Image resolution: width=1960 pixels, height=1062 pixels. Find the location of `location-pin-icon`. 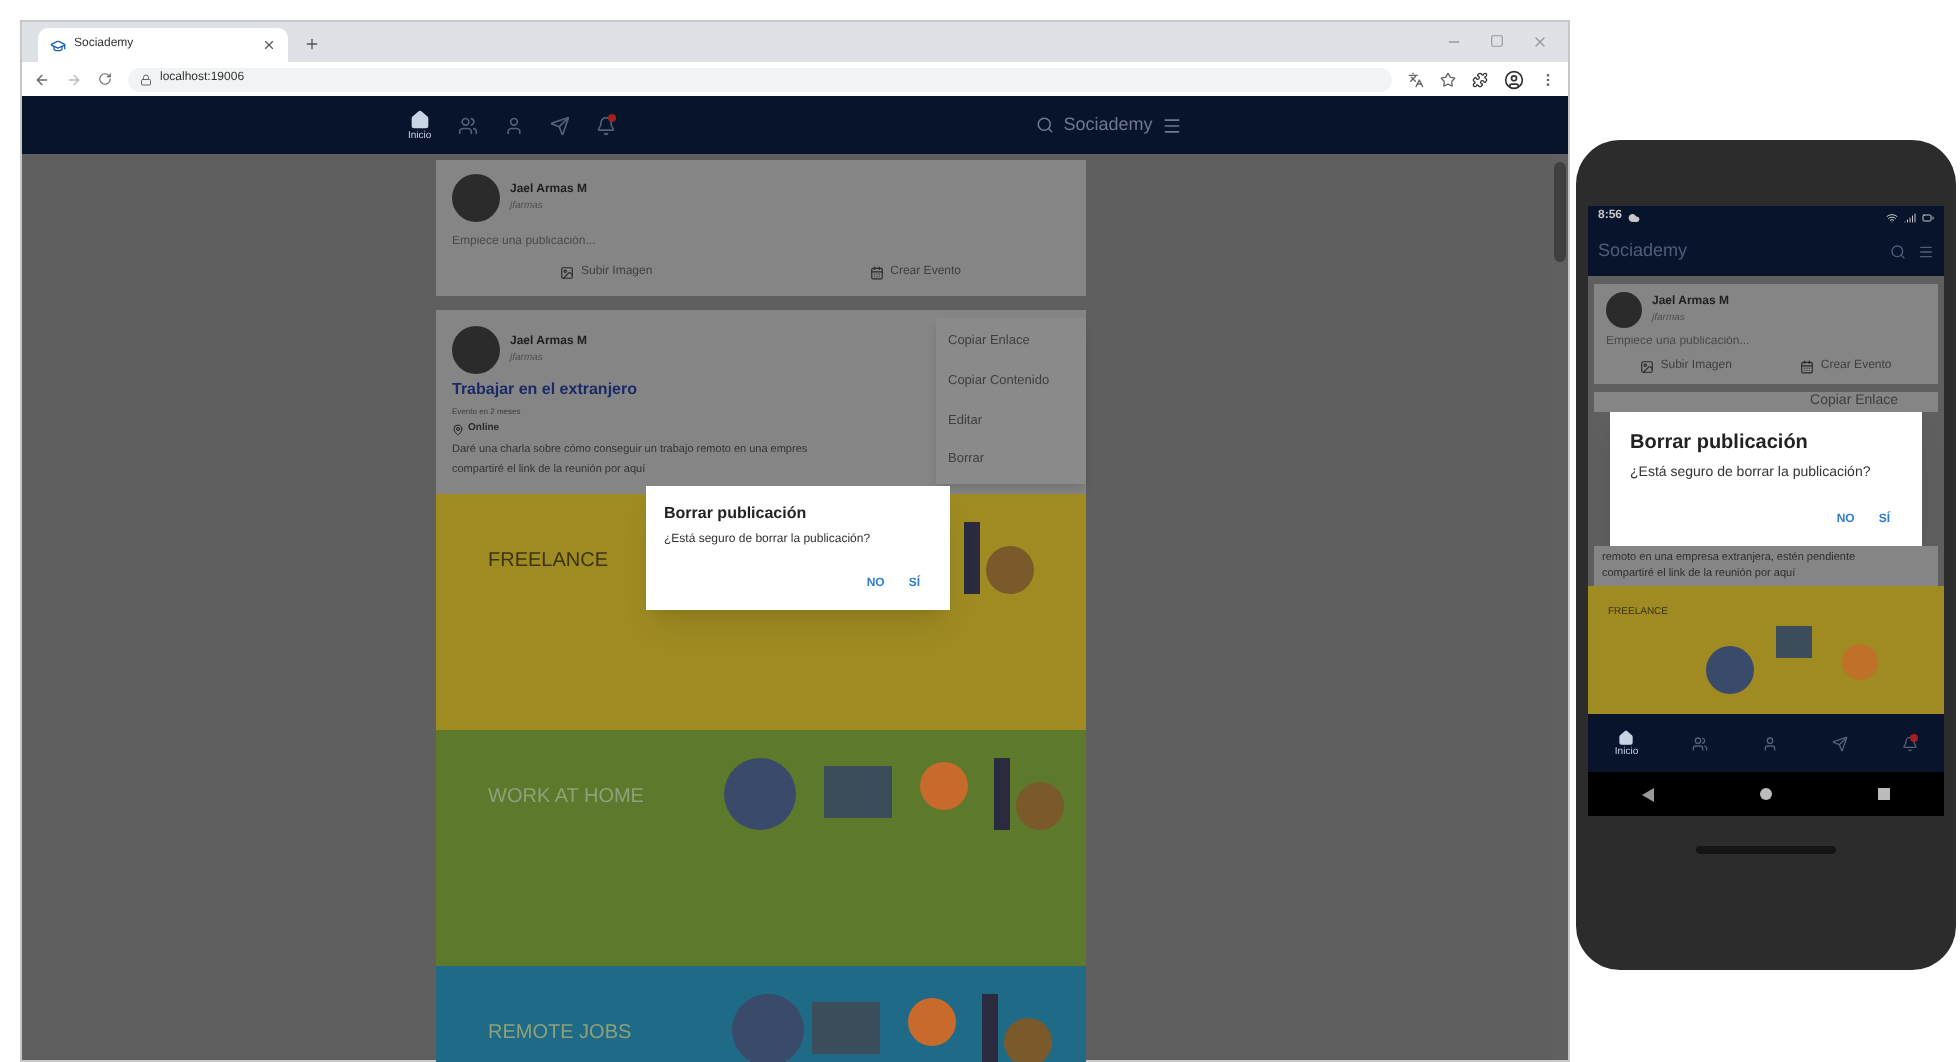

location-pin-icon is located at coordinates (458, 429).